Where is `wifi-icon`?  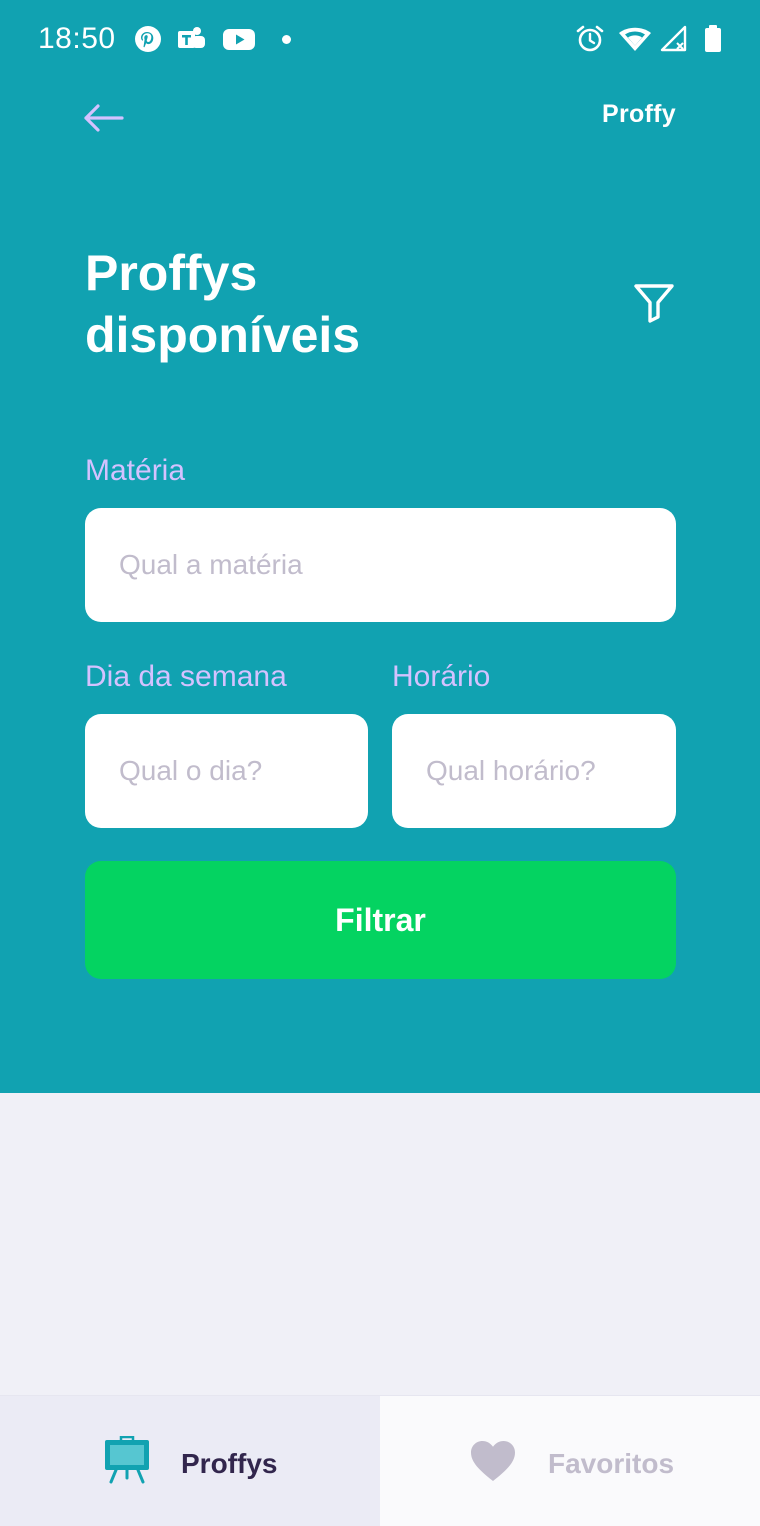 wifi-icon is located at coordinates (635, 39).